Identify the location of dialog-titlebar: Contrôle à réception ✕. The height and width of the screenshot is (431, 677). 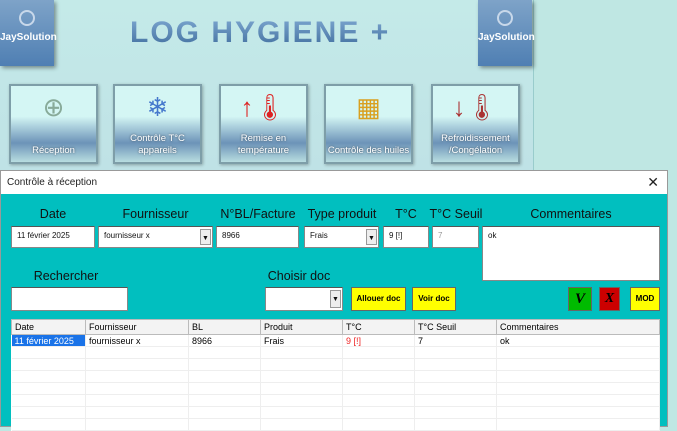
(334, 182).